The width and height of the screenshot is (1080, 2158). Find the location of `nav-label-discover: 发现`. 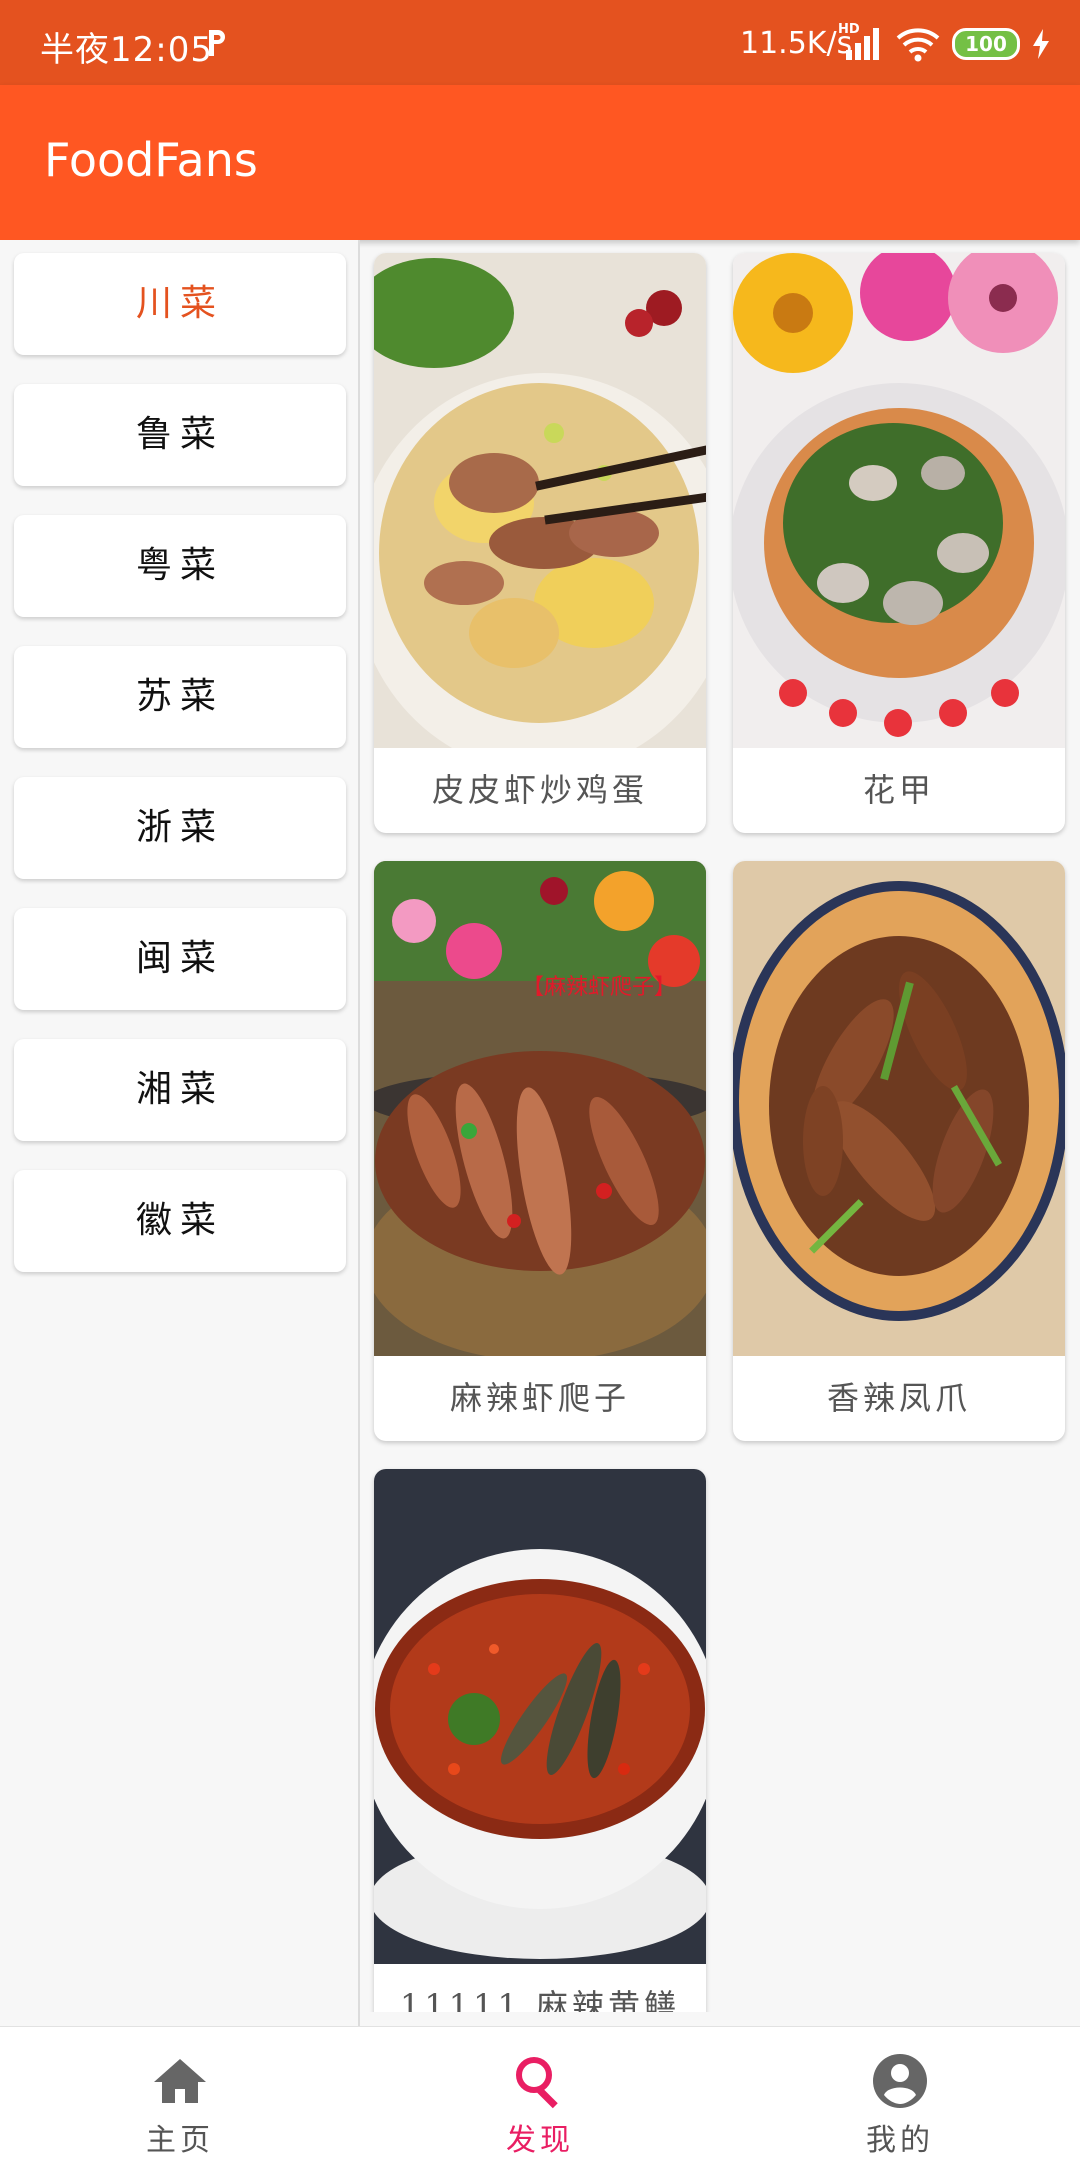

nav-label-discover: 发现 is located at coordinates (540, 2140).